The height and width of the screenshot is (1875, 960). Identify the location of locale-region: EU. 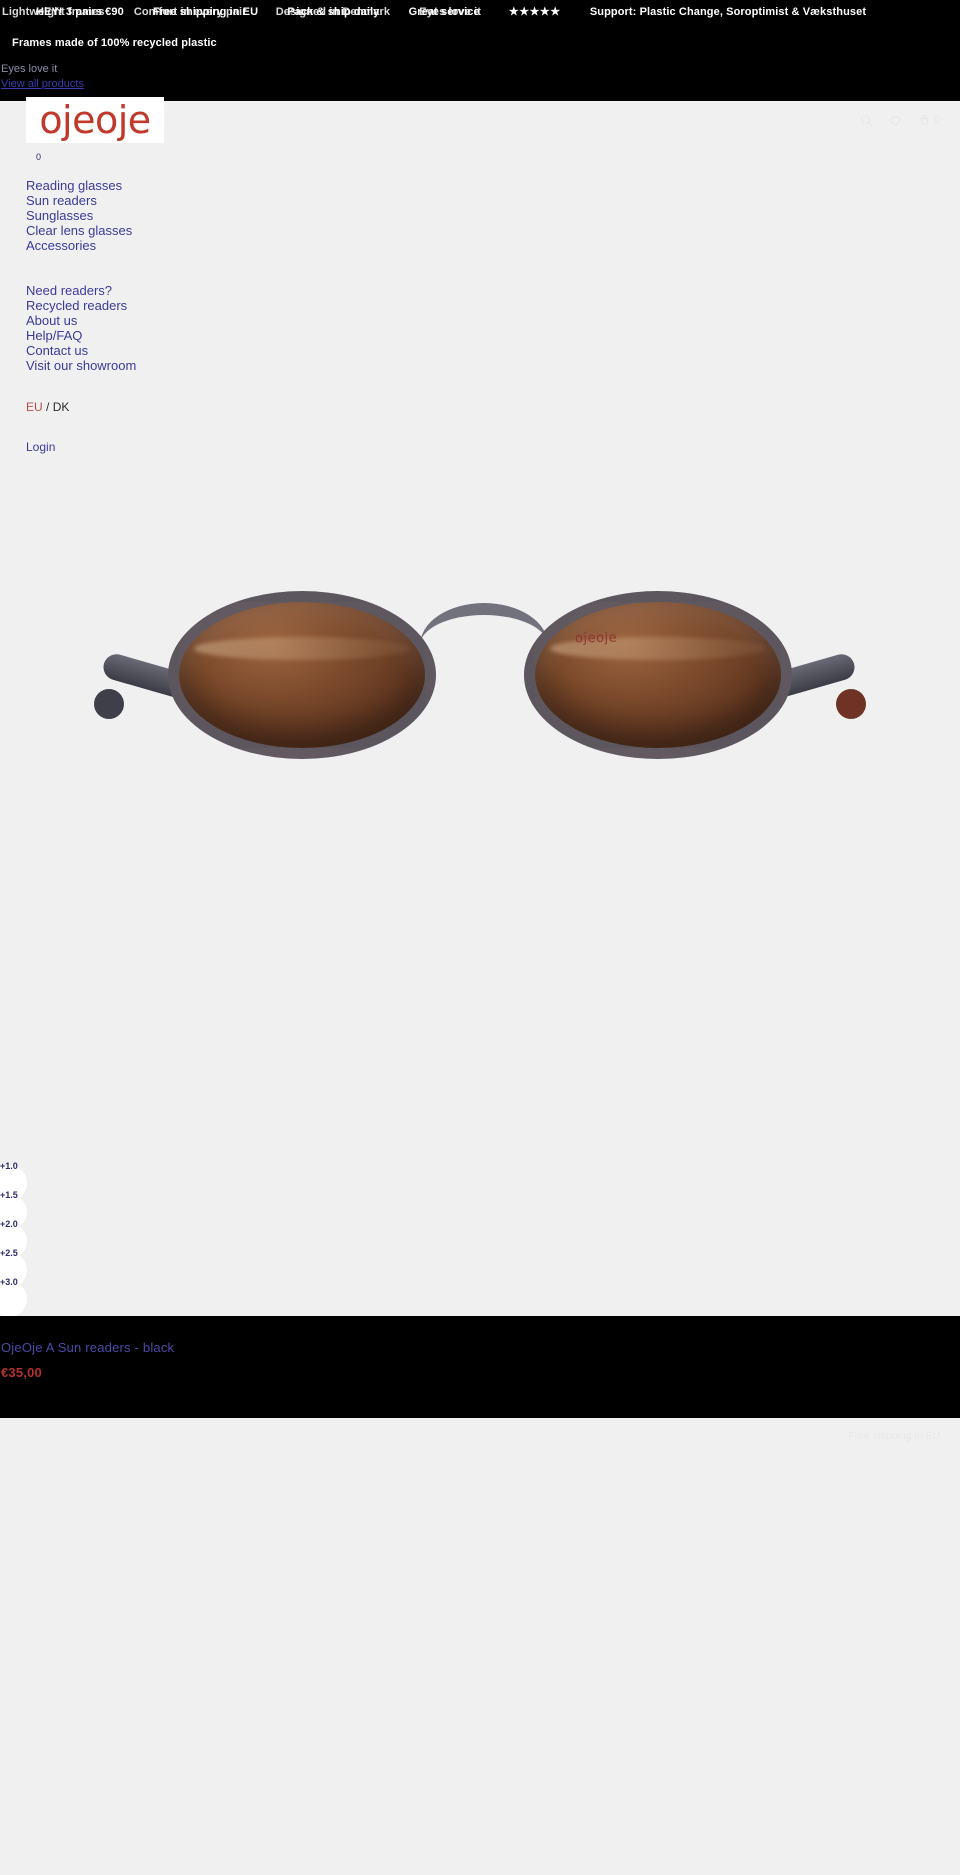
(34, 407).